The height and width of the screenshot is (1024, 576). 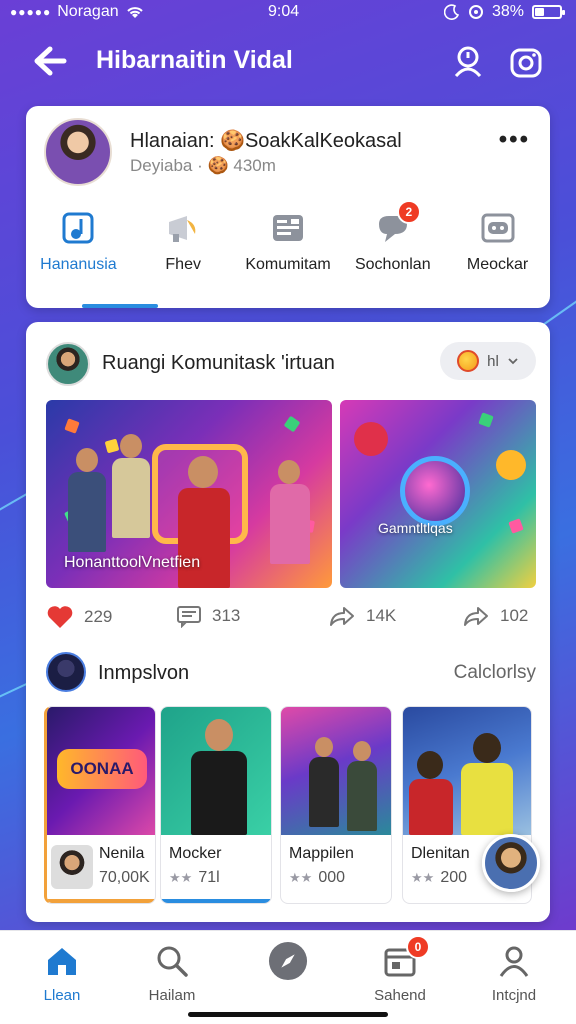 I want to click on post-media-main: HonanttoolVnetfien, so click(x=189, y=494).